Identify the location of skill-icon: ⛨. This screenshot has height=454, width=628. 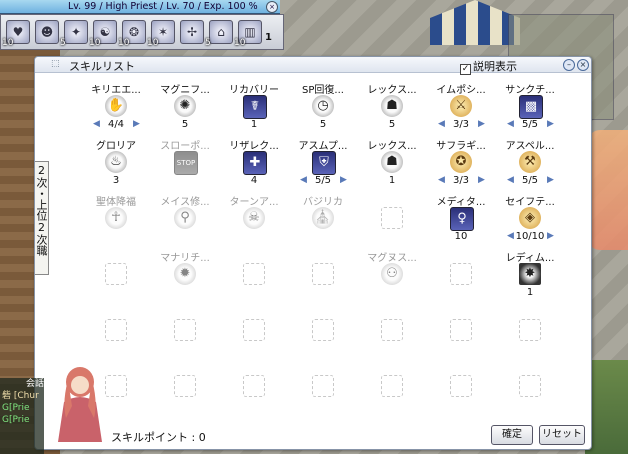
(324, 163).